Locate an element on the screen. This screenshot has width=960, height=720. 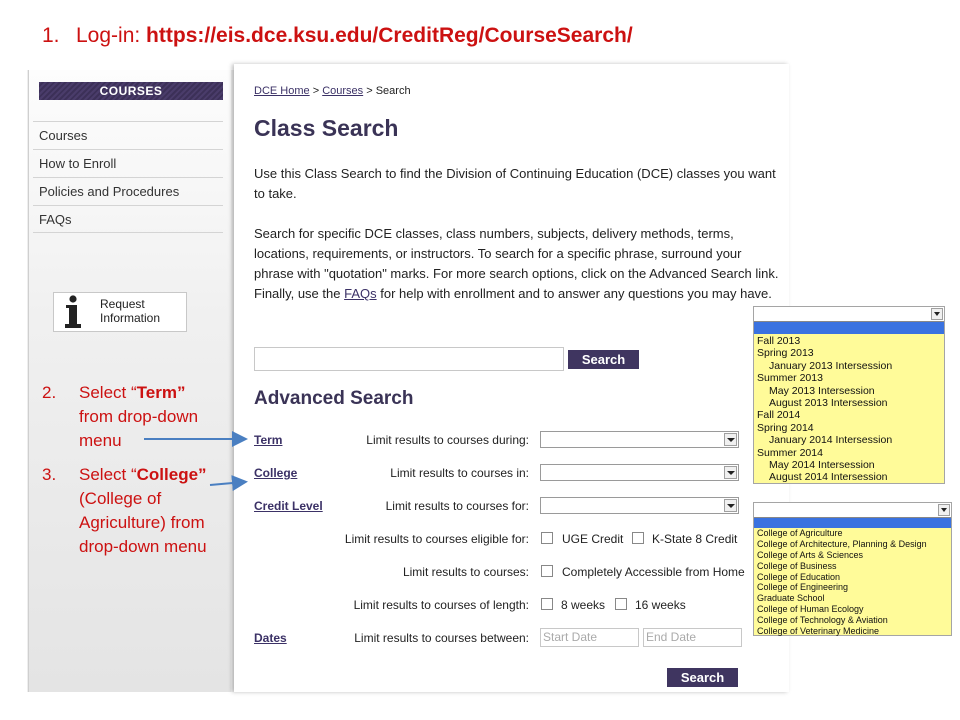
step-number: 1. is located at coordinates (51, 35).